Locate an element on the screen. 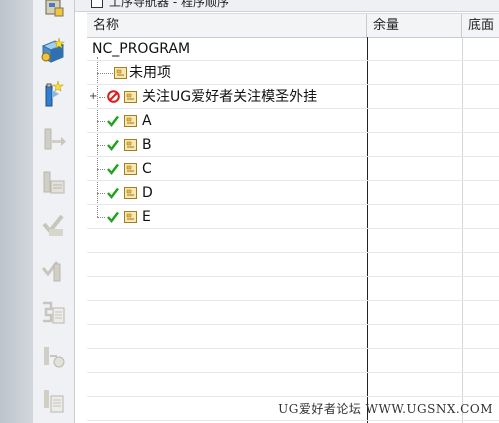  shop-doc-icon is located at coordinates (53, 357).